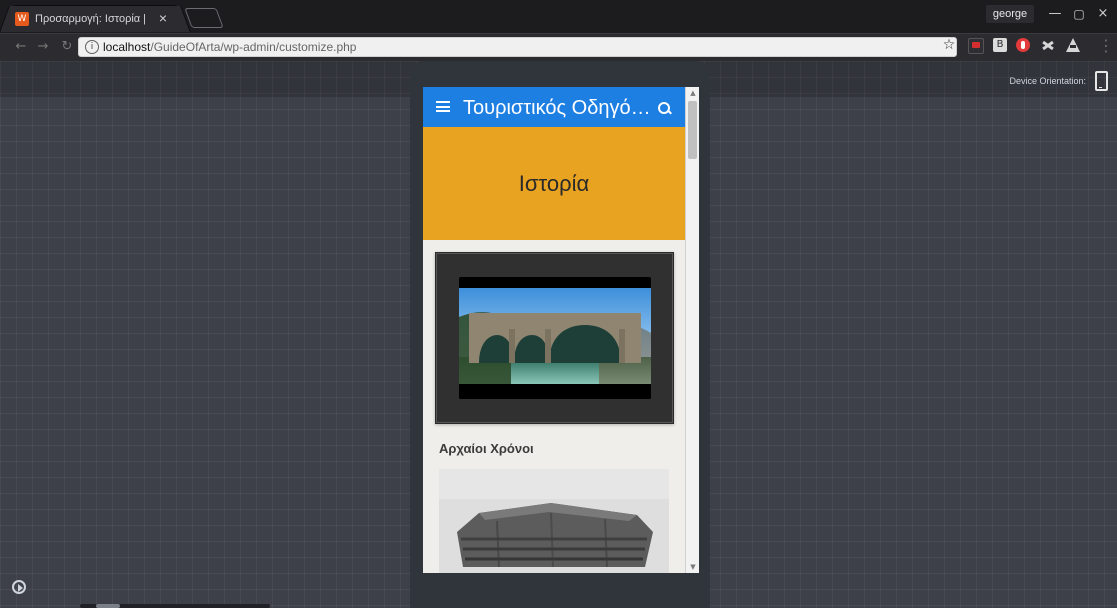 Image resolution: width=1117 pixels, height=608 pixels. Describe the element at coordinates (554, 521) in the screenshot. I see `ancient-stones-photo` at that location.